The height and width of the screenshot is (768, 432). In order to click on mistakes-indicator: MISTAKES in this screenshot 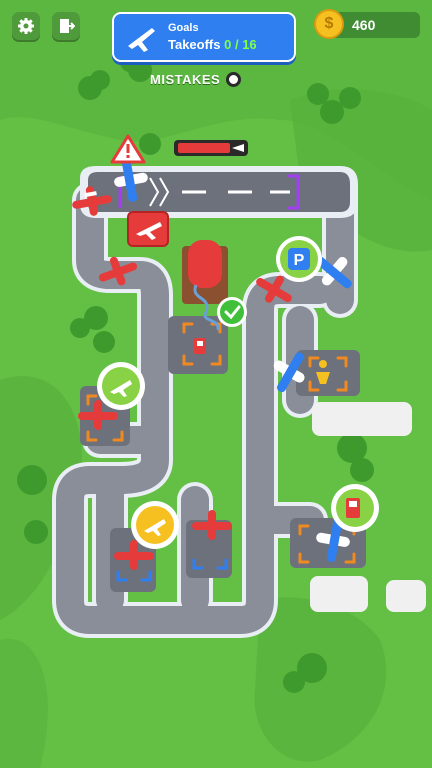, I will do `click(196, 79)`.